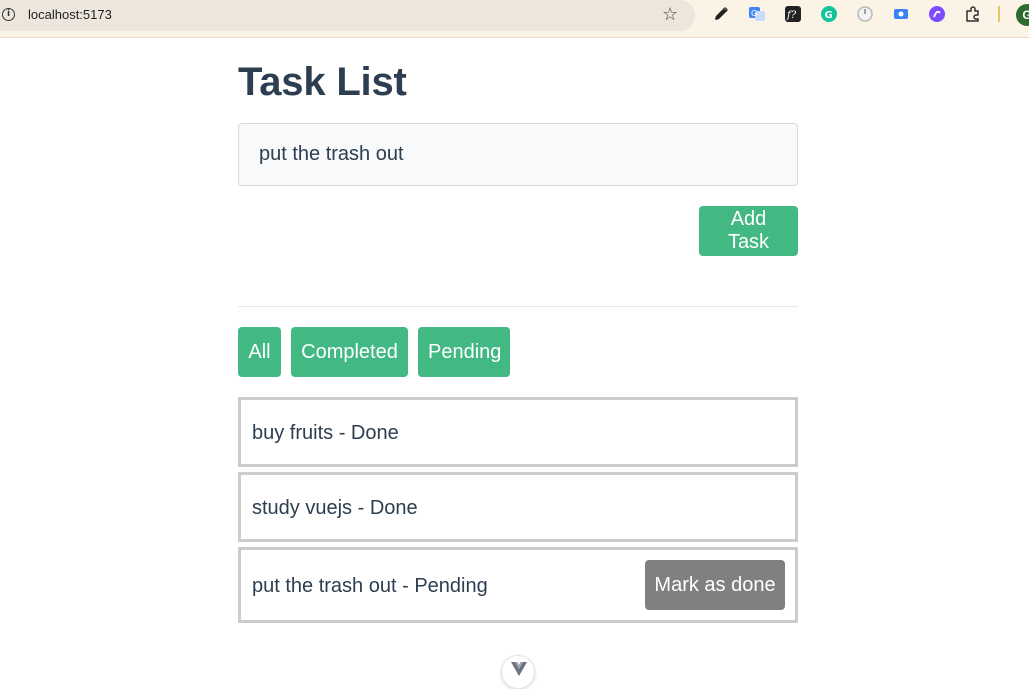 The image size is (1029, 689). What do you see at coordinates (464, 352) in the screenshot?
I see `filter-pending-button: Pending` at bounding box center [464, 352].